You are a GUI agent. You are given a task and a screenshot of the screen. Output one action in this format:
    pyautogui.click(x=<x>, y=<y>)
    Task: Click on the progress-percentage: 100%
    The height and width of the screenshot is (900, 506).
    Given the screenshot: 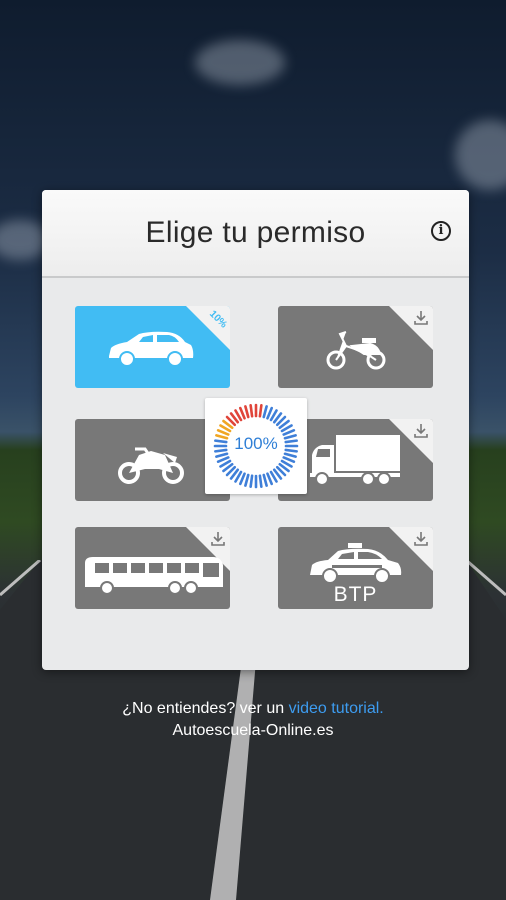 What is the action you would take?
    pyautogui.click(x=256, y=443)
    